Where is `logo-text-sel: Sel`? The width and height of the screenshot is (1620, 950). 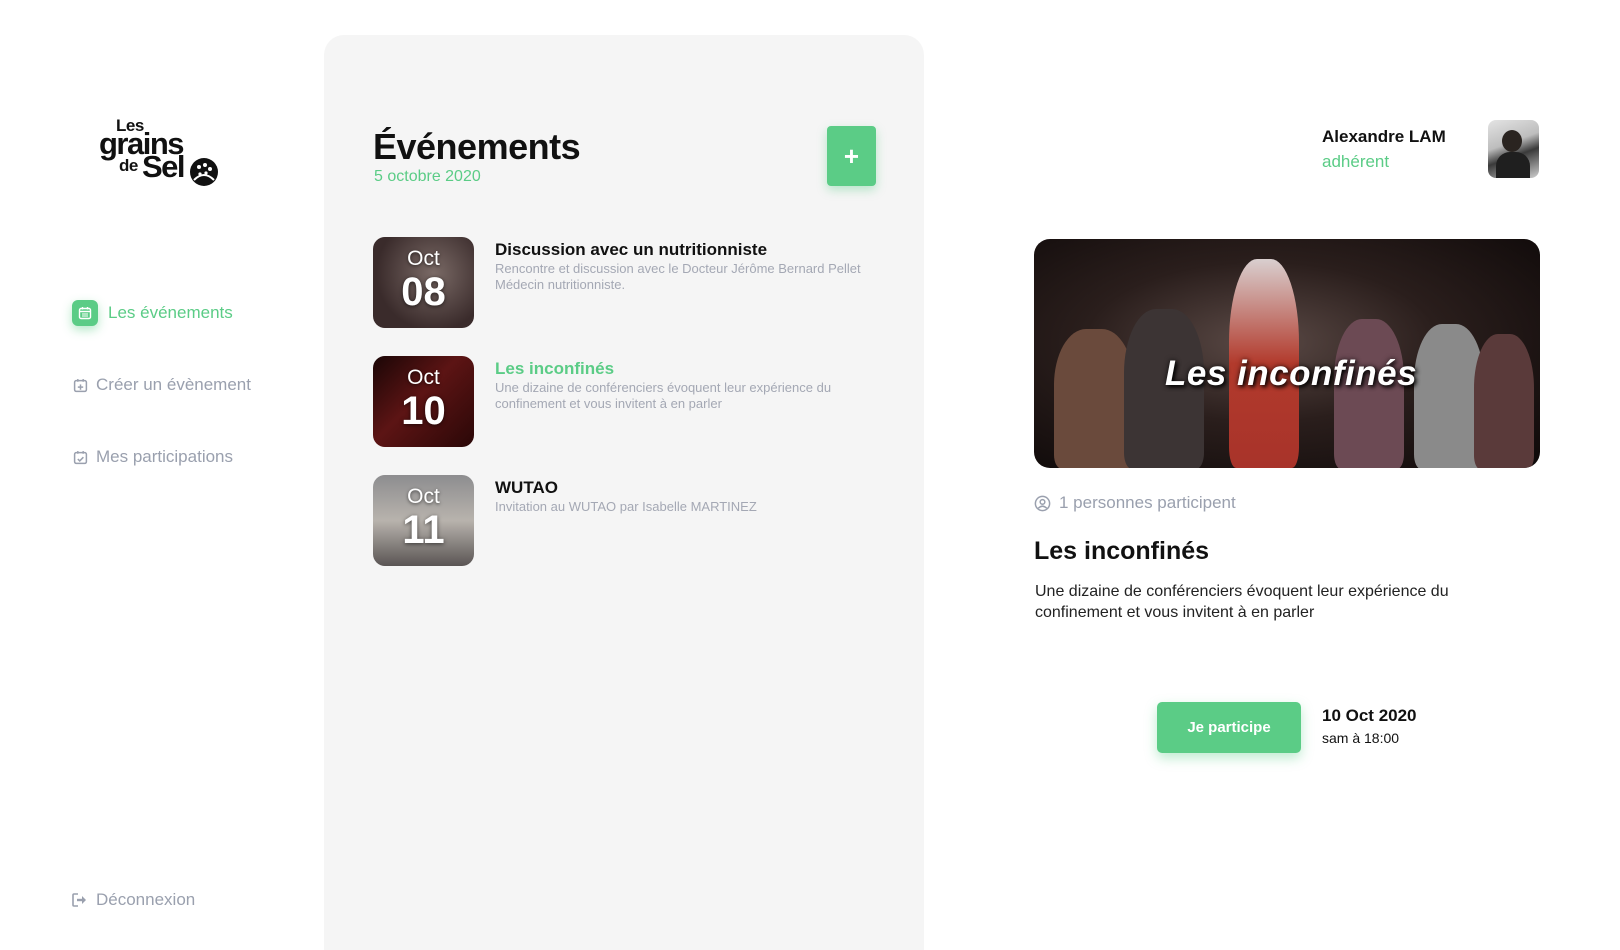
logo-text-sel: Sel is located at coordinates (164, 166).